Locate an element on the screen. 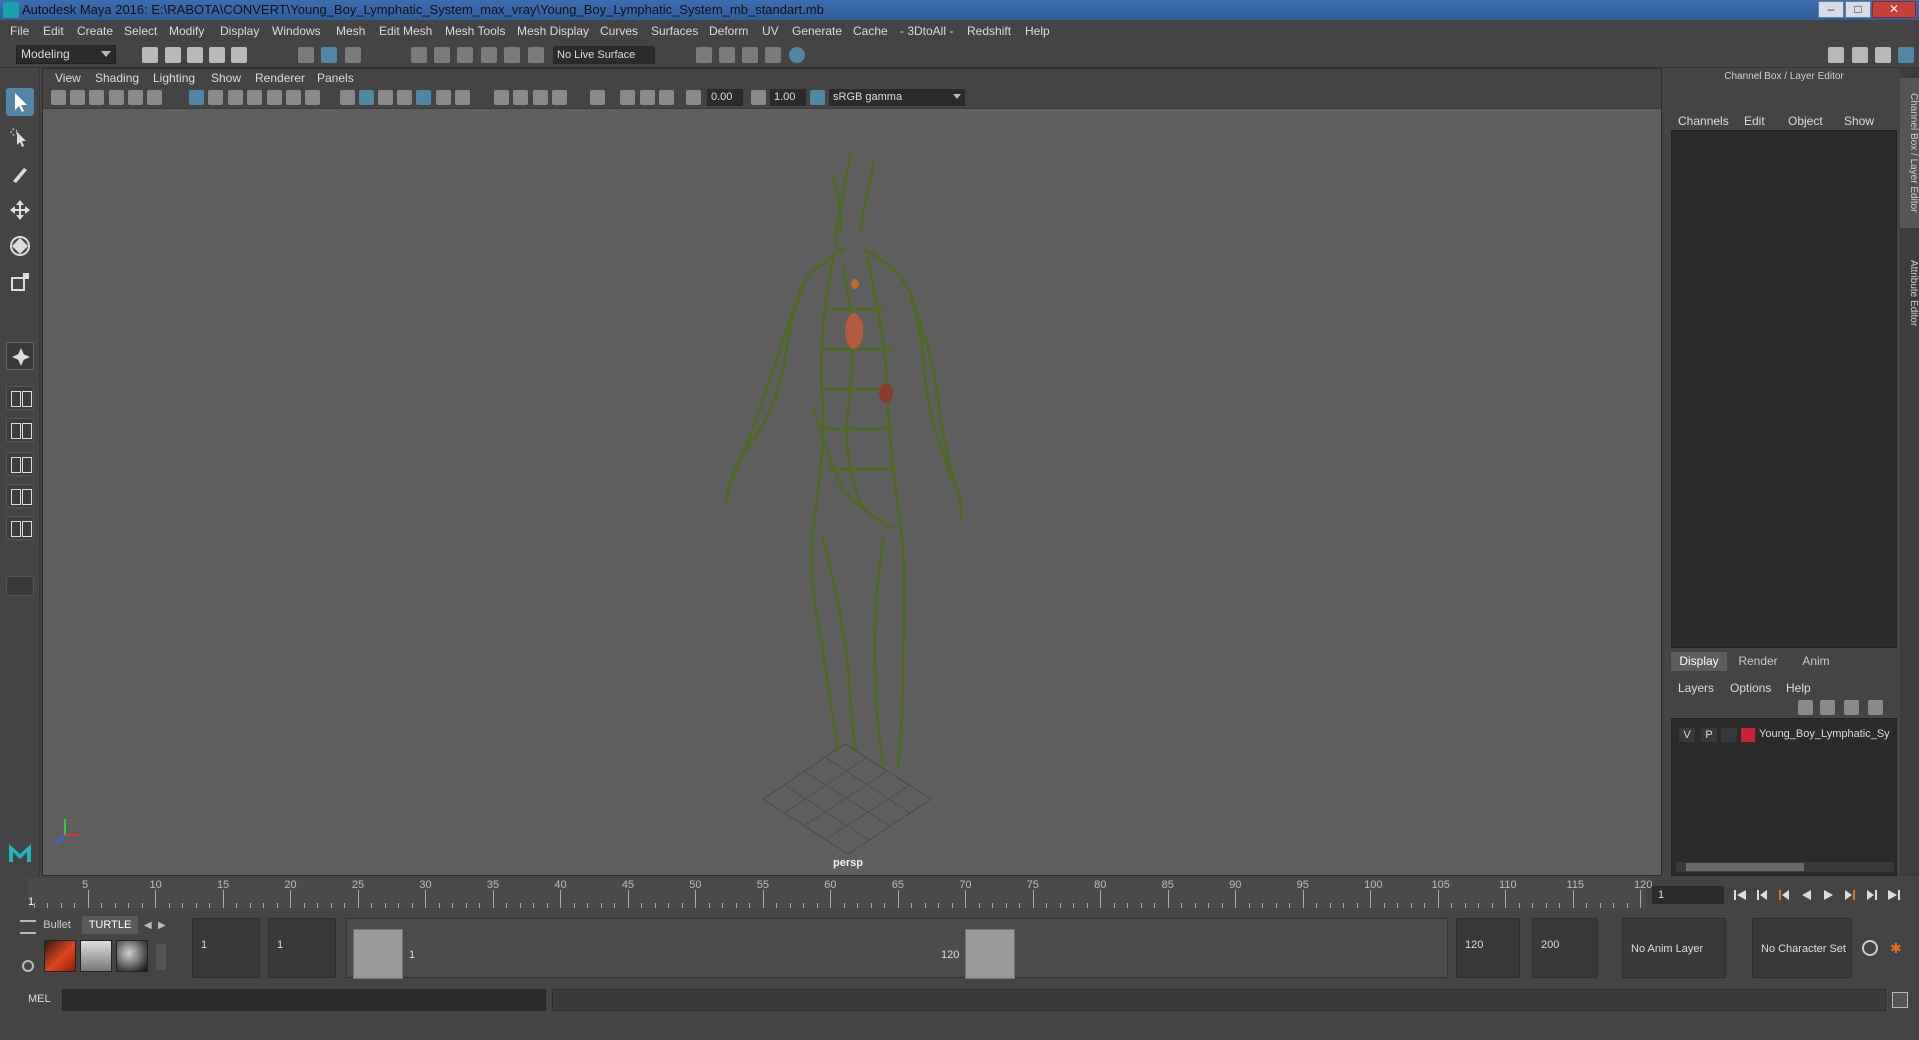  layer-color-swatch is located at coordinates (1748, 735).